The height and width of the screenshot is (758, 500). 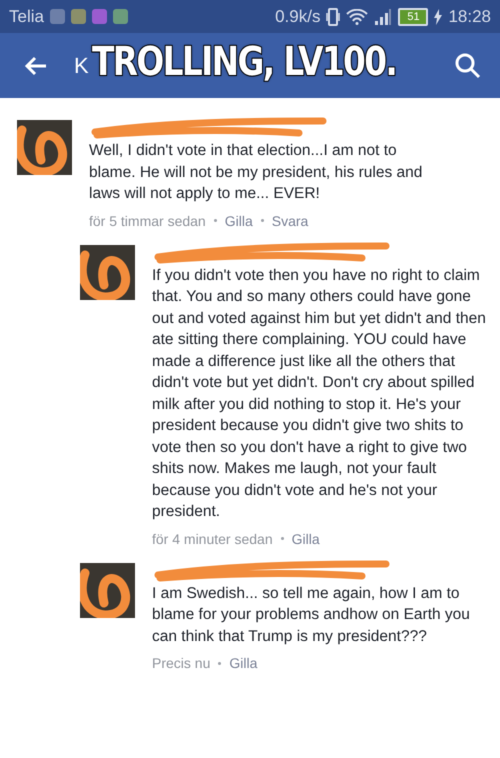 I want to click on battery-icon: 51, so click(x=413, y=17).